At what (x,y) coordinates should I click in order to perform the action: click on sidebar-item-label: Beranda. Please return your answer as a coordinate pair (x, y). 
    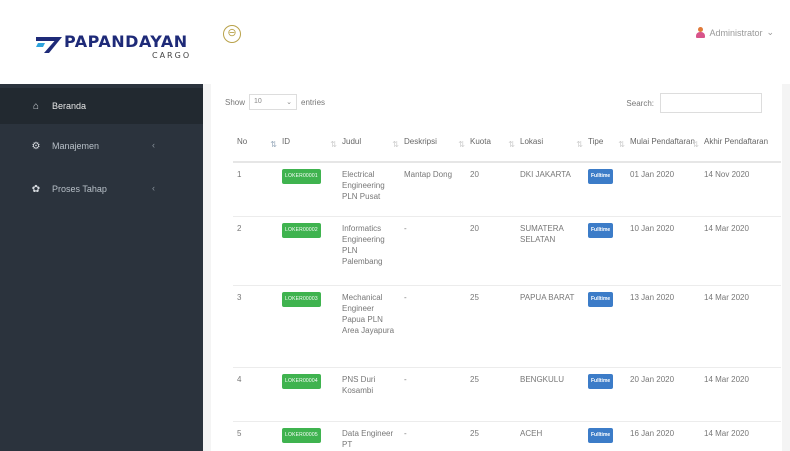
    Looking at the image, I should click on (69, 106).